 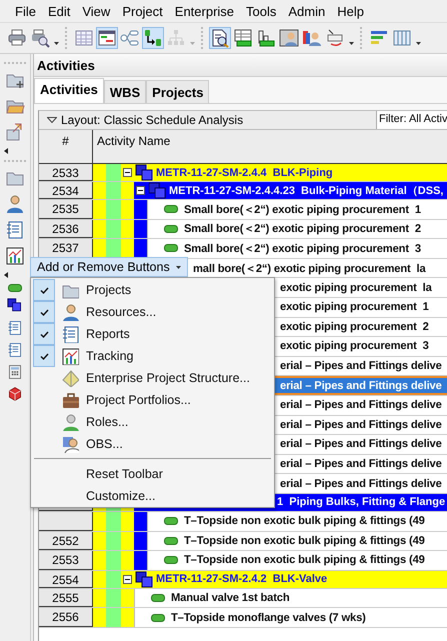 What do you see at coordinates (354, 307) in the screenshot?
I see `activity-name: exotic piping procurement 1` at bounding box center [354, 307].